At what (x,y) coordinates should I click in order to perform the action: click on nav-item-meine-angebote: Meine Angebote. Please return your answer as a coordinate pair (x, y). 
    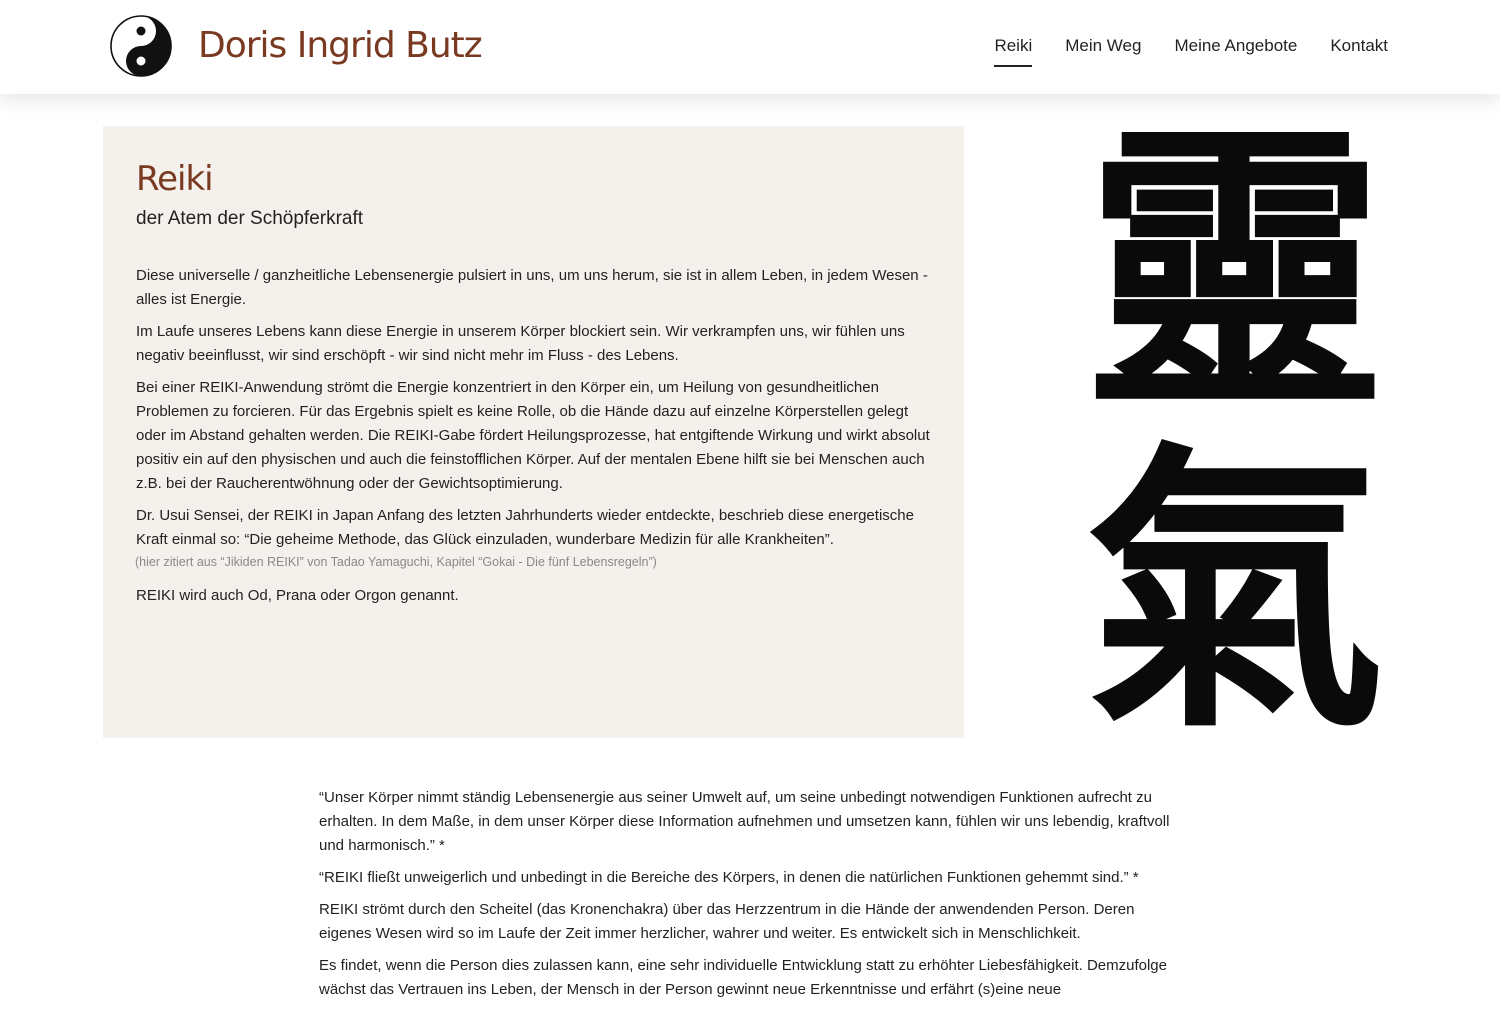
    Looking at the image, I should click on (1235, 49).